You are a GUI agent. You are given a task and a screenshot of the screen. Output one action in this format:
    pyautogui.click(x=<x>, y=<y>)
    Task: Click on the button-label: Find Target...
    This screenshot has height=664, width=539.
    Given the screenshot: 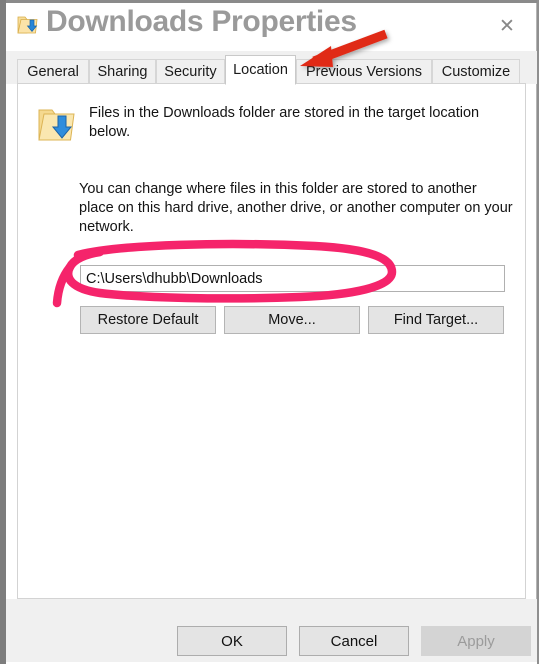 What is the action you would take?
    pyautogui.click(x=436, y=320)
    